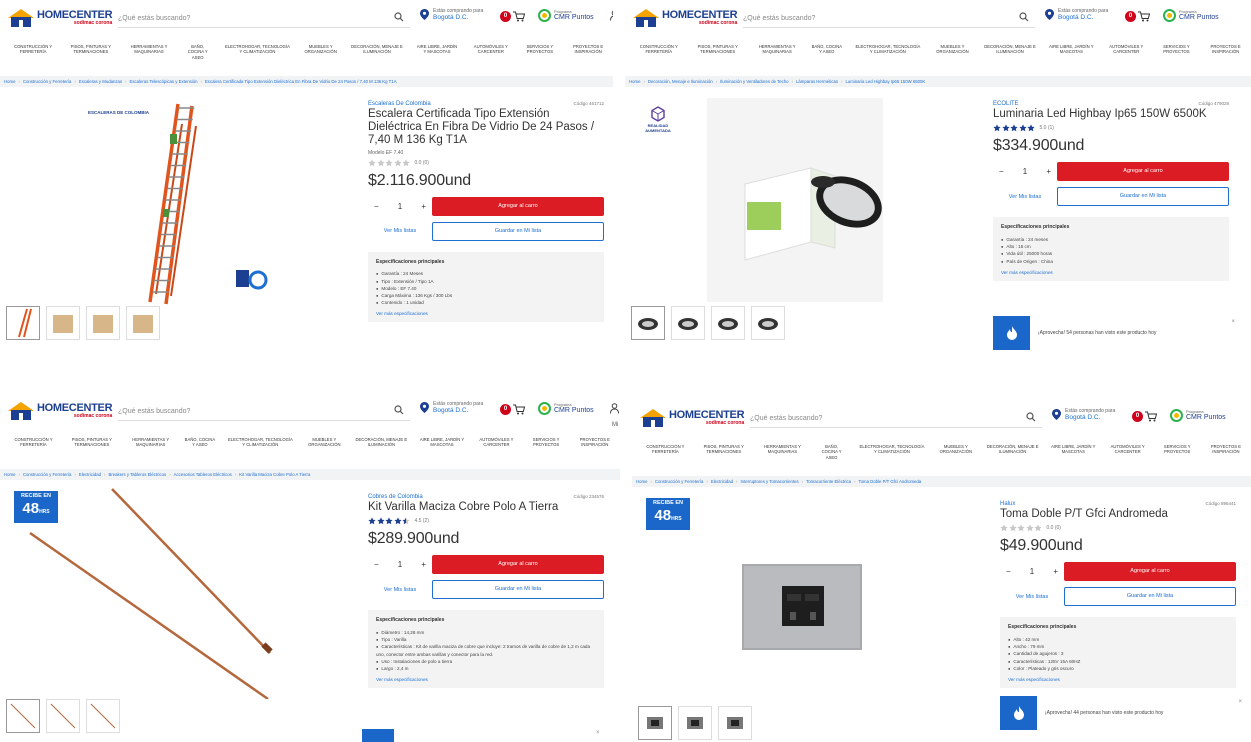  I want to click on user-account-link, so click(611, 17).